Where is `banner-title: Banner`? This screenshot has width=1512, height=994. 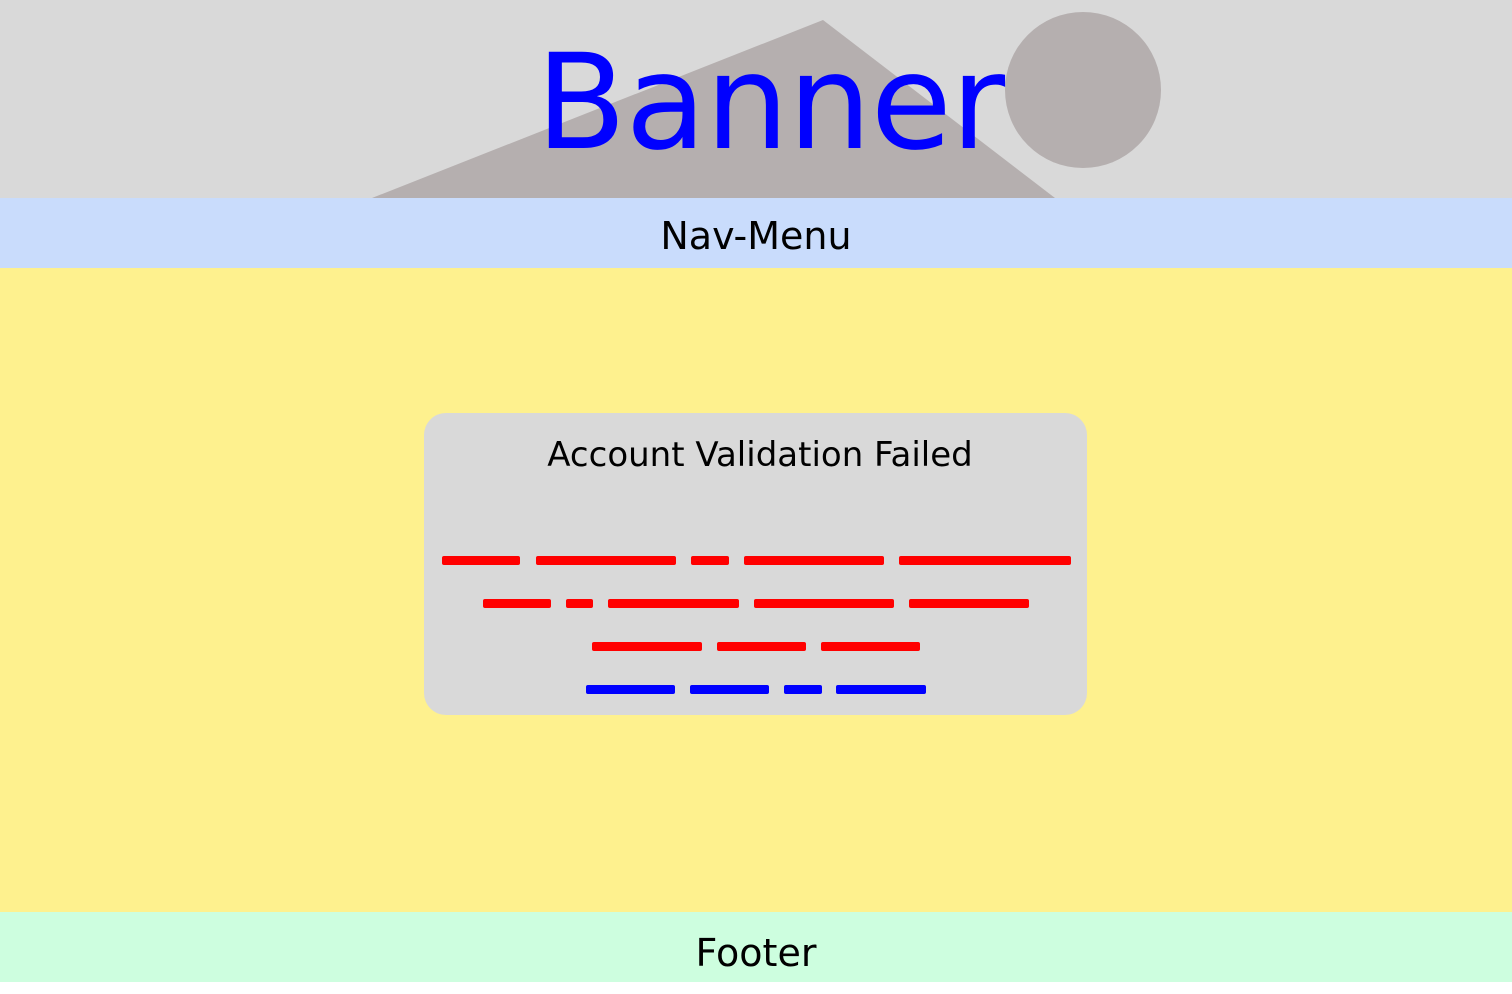
banner-title: Banner is located at coordinates (770, 103).